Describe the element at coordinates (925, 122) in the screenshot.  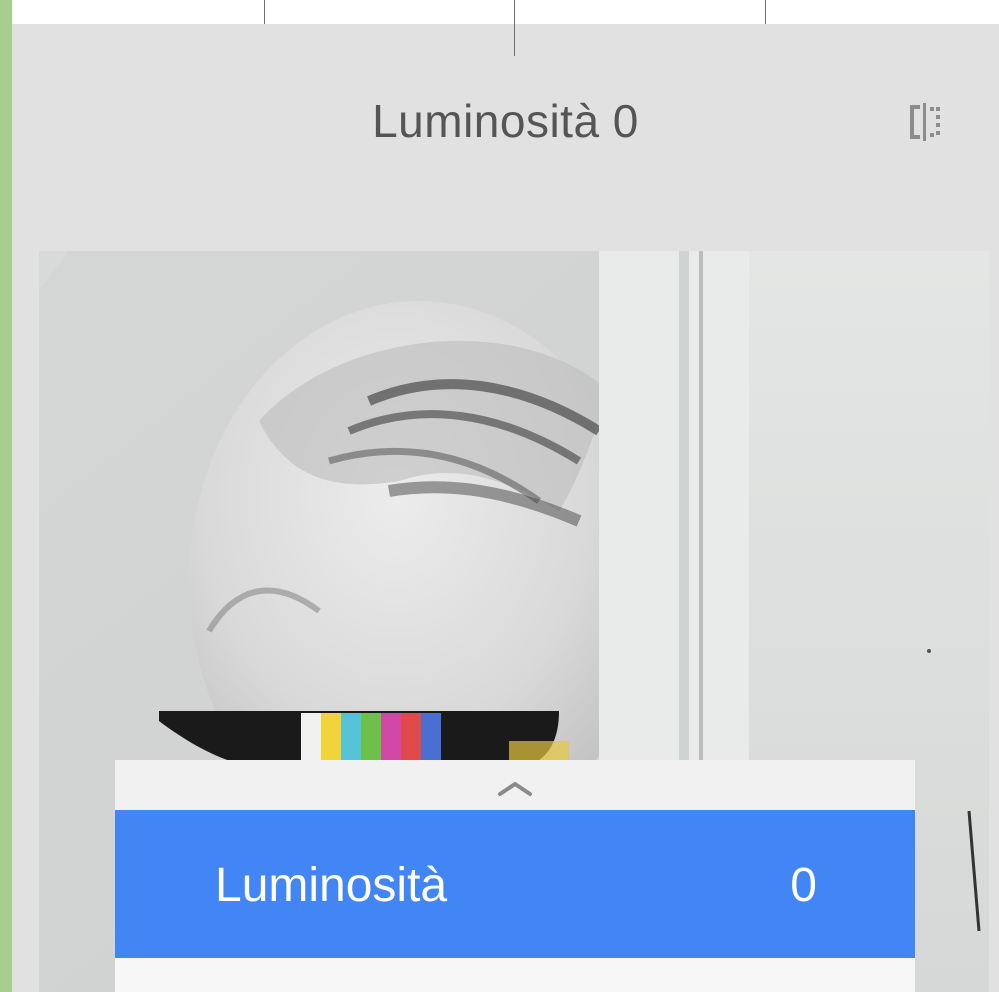
I see `compare-split-icon` at that location.